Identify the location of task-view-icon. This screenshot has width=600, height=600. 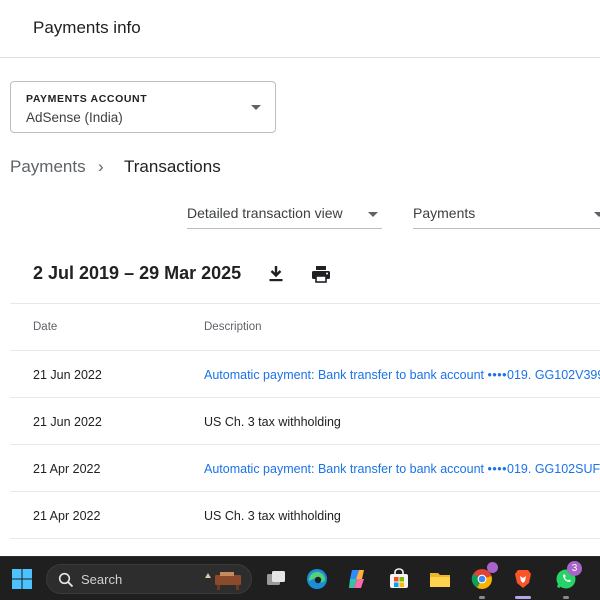
(276, 578).